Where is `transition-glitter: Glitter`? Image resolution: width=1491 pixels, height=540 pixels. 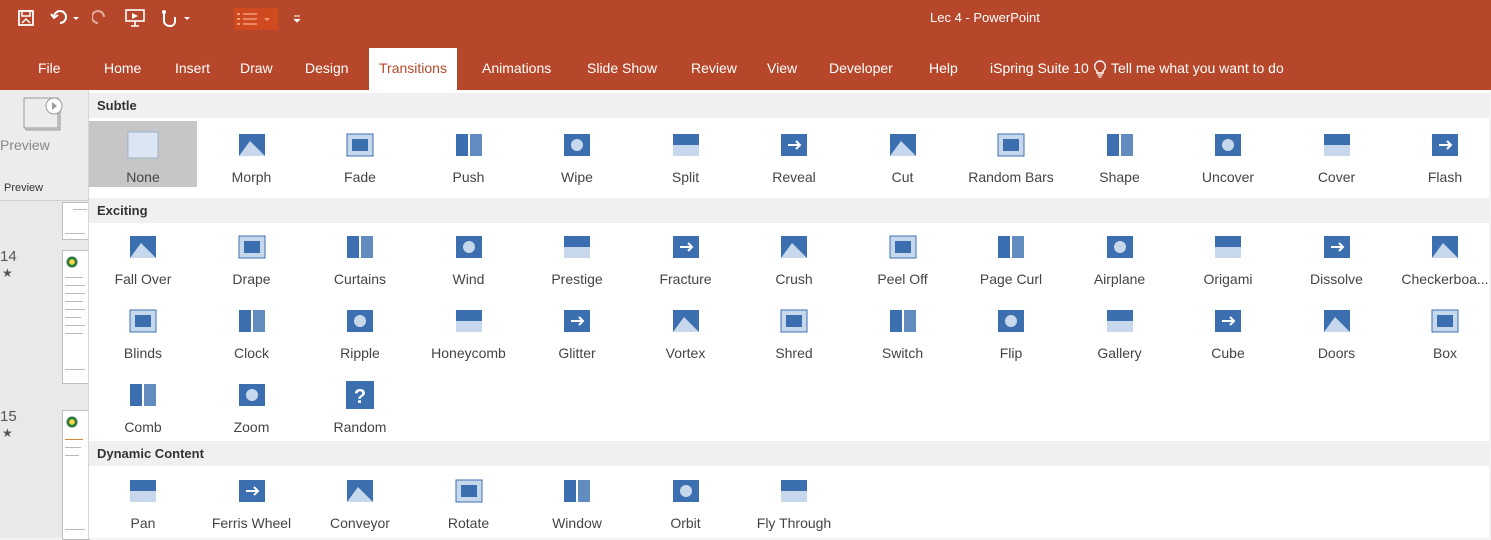 transition-glitter: Glitter is located at coordinates (577, 330).